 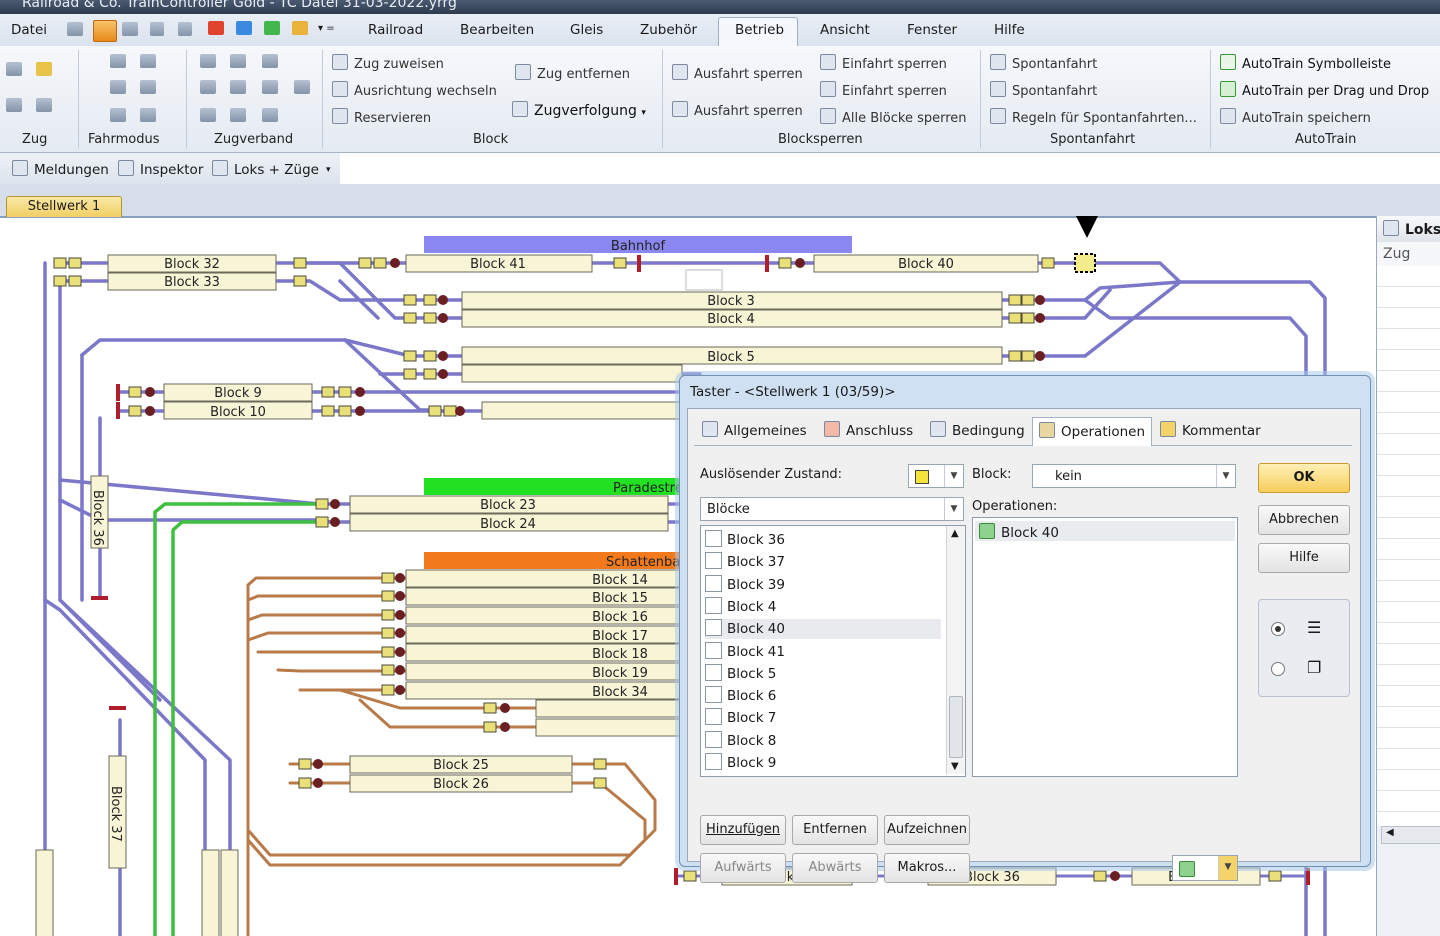 I want to click on freeze-icon, so click(x=244, y=28).